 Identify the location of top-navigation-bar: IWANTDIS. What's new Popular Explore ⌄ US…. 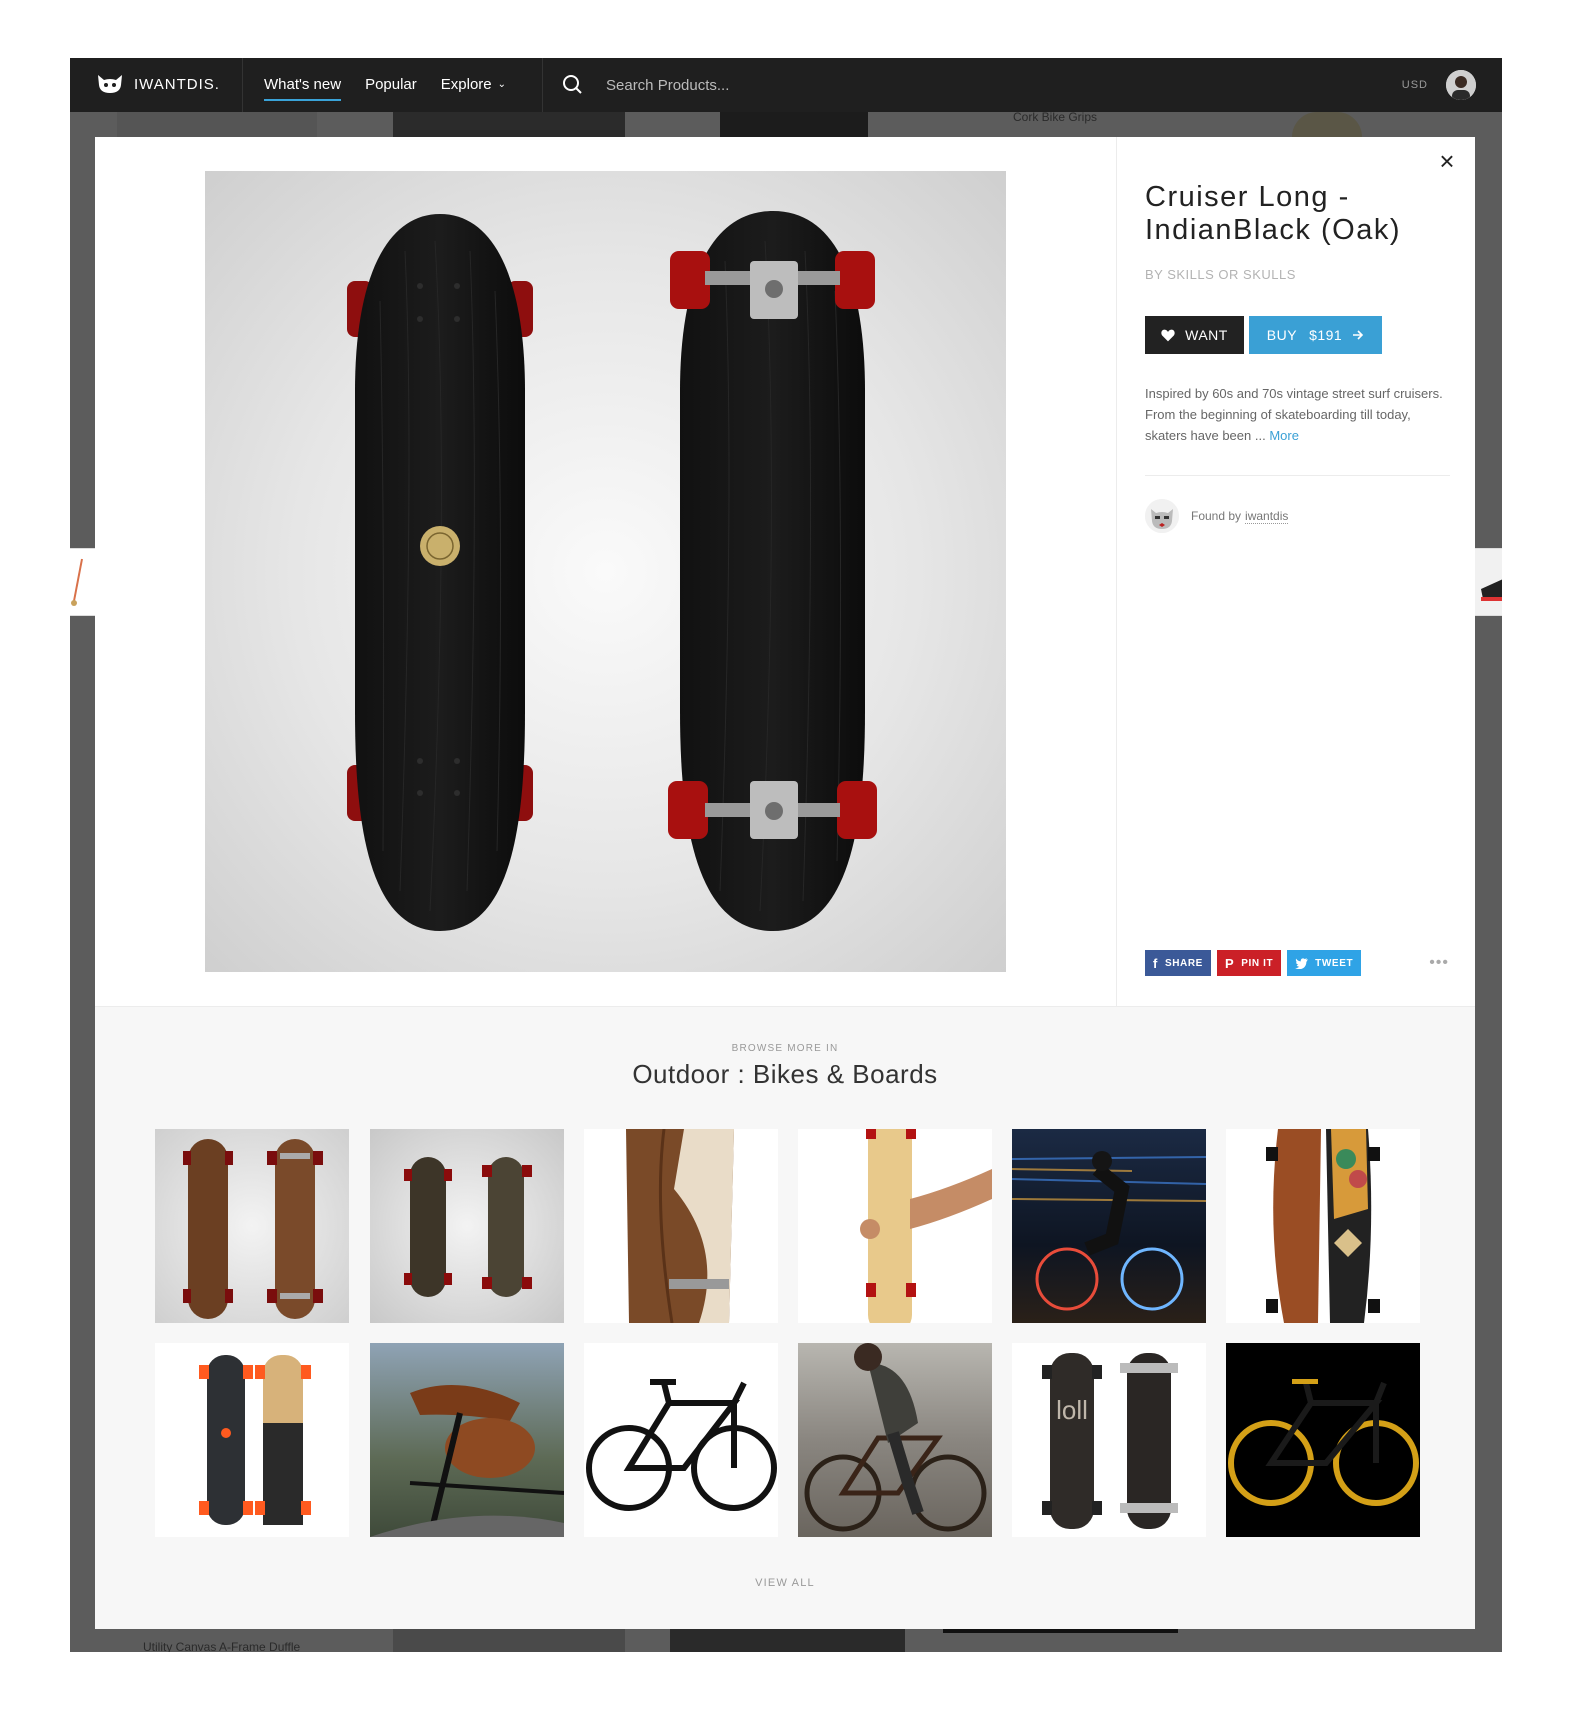
(786, 85).